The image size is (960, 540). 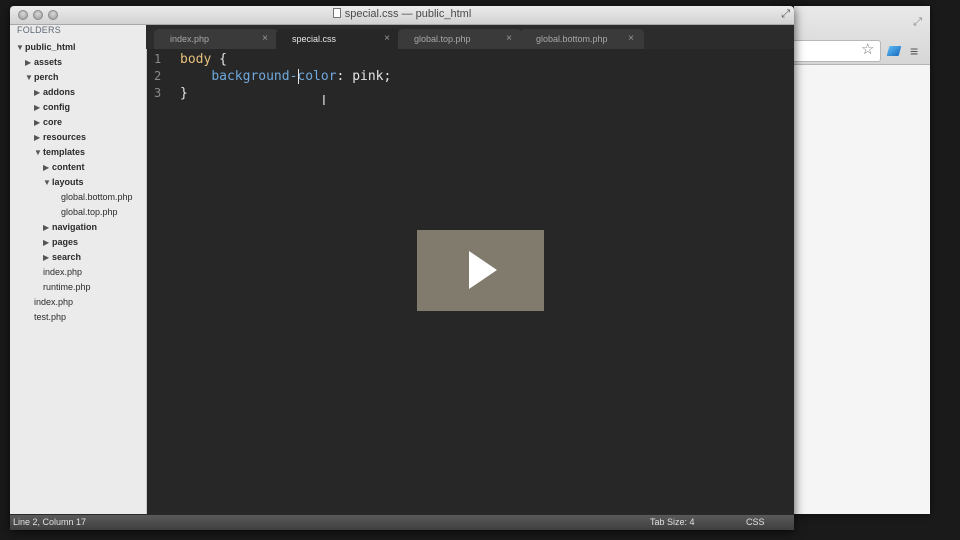 I want to click on cursor-position: Line 2, Column 17, so click(x=50, y=522).